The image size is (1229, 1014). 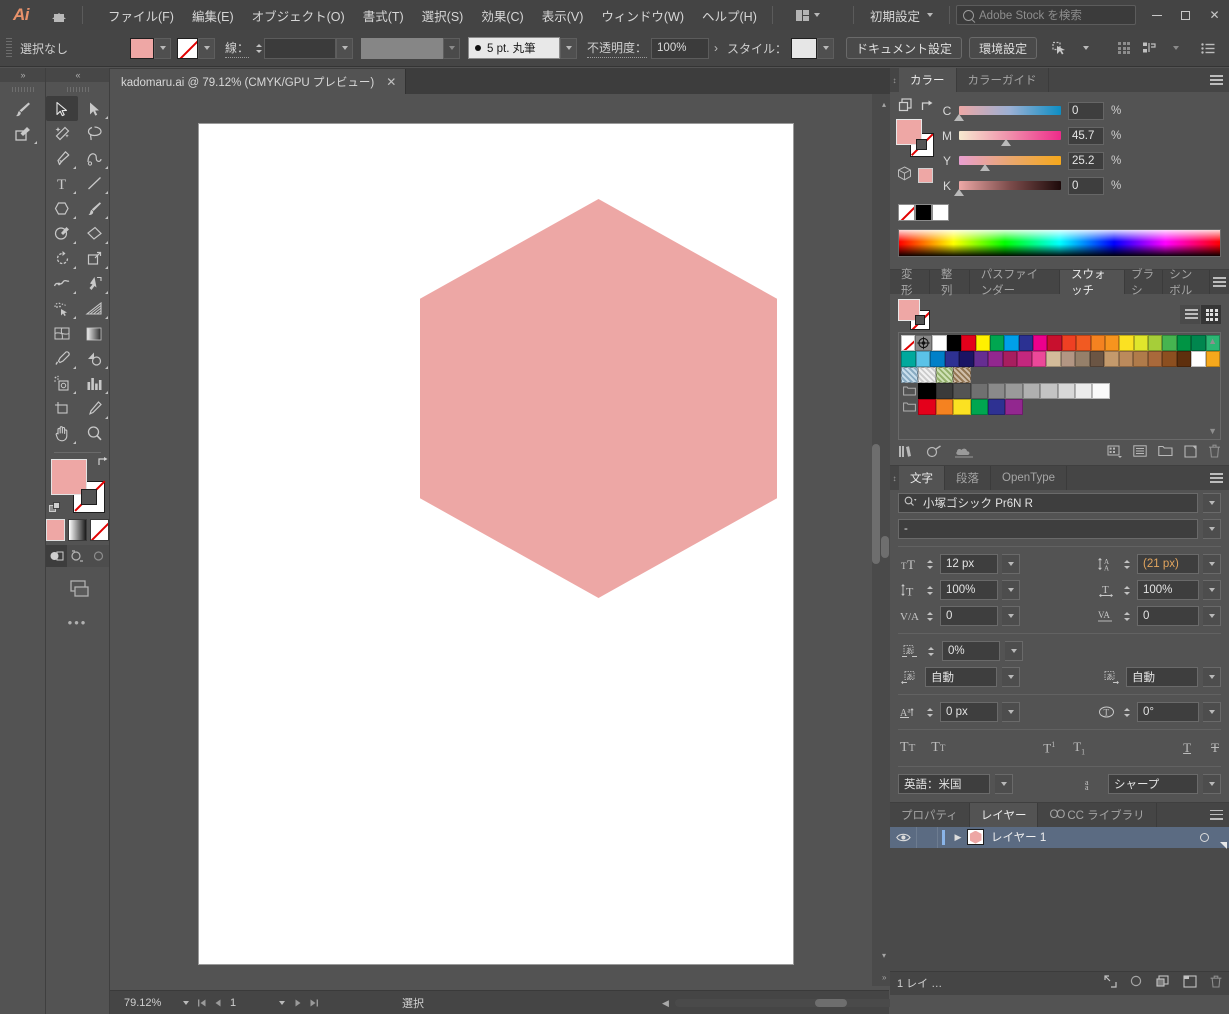 What do you see at coordinates (1153, 783) in the screenshot?
I see `antialias-input: シャープ` at bounding box center [1153, 783].